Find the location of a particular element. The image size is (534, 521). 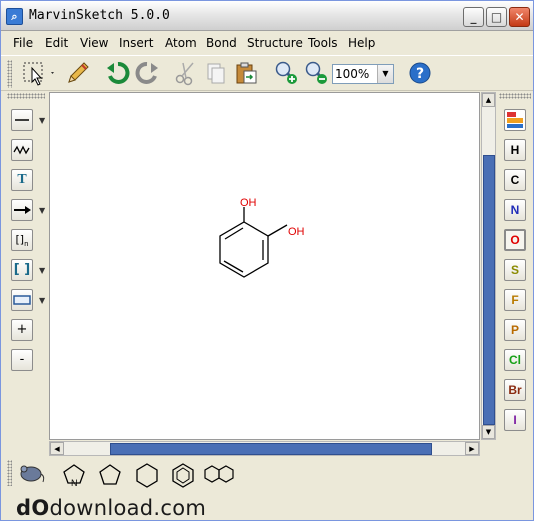

benzene-template is located at coordinates (183, 475).